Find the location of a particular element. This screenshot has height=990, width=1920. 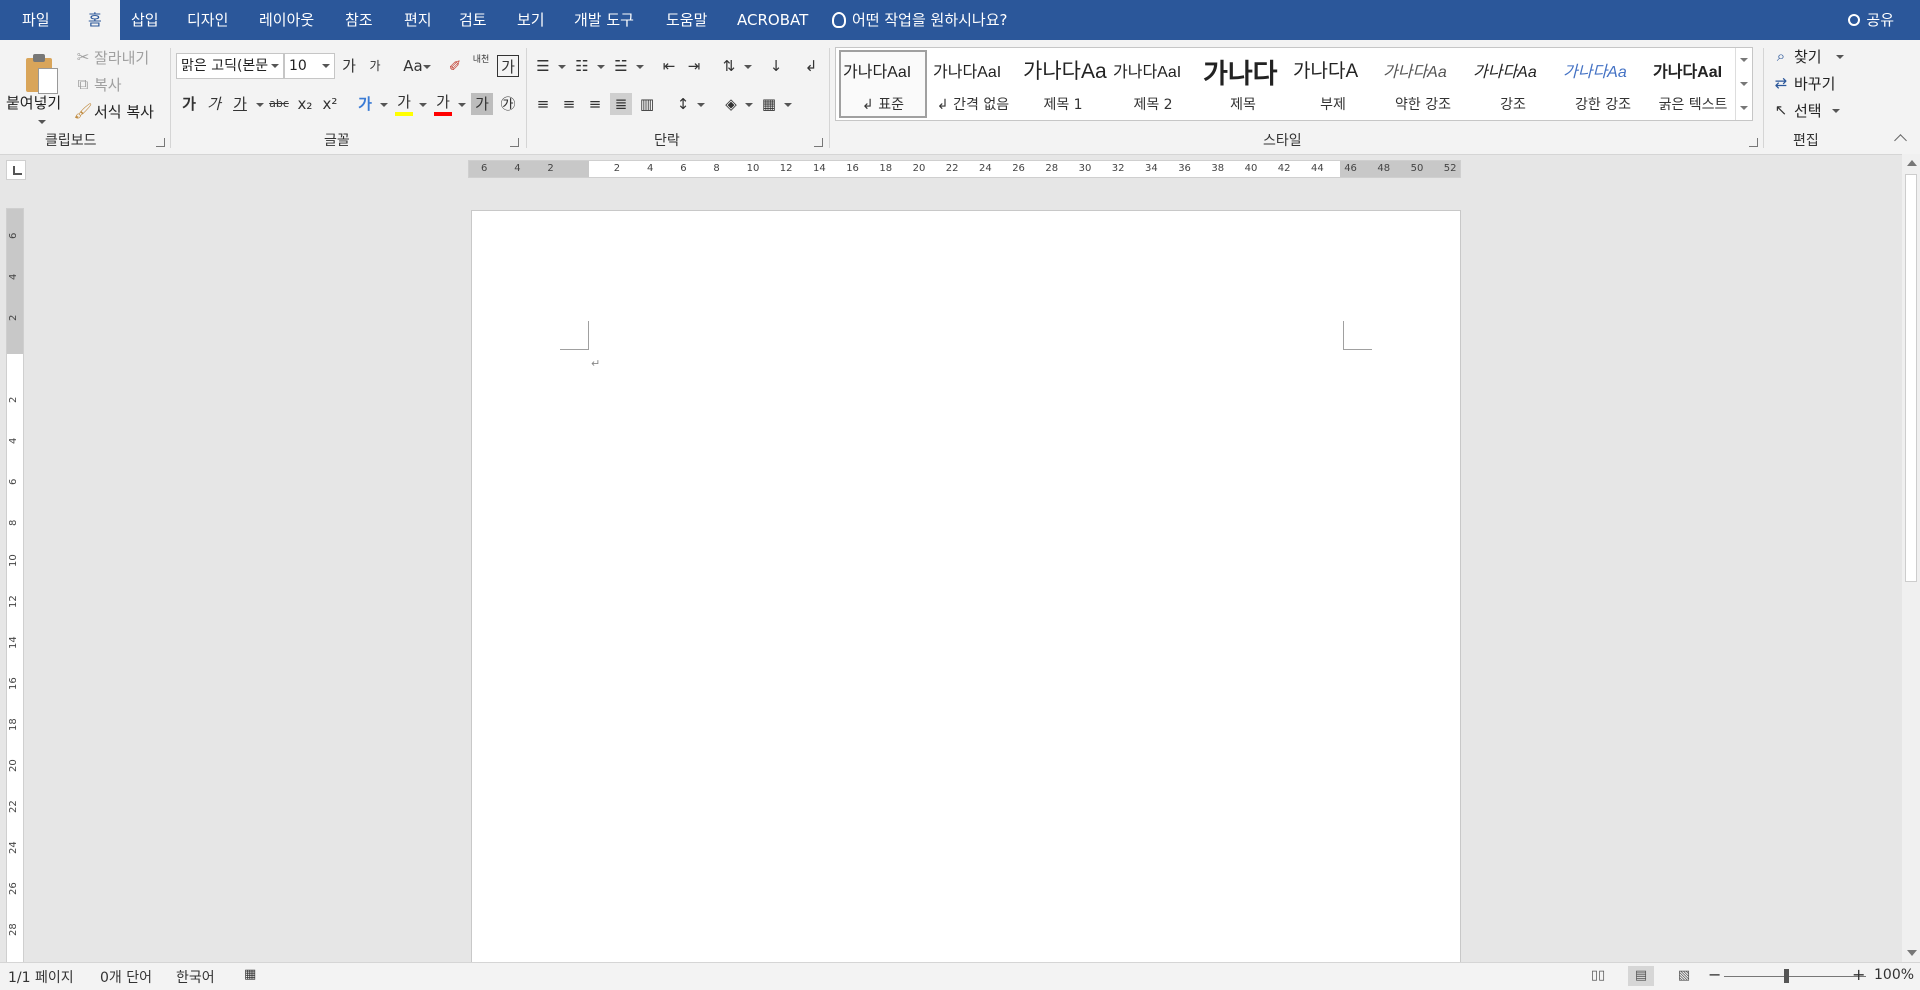

strikethrough-button: abc is located at coordinates (279, 104).